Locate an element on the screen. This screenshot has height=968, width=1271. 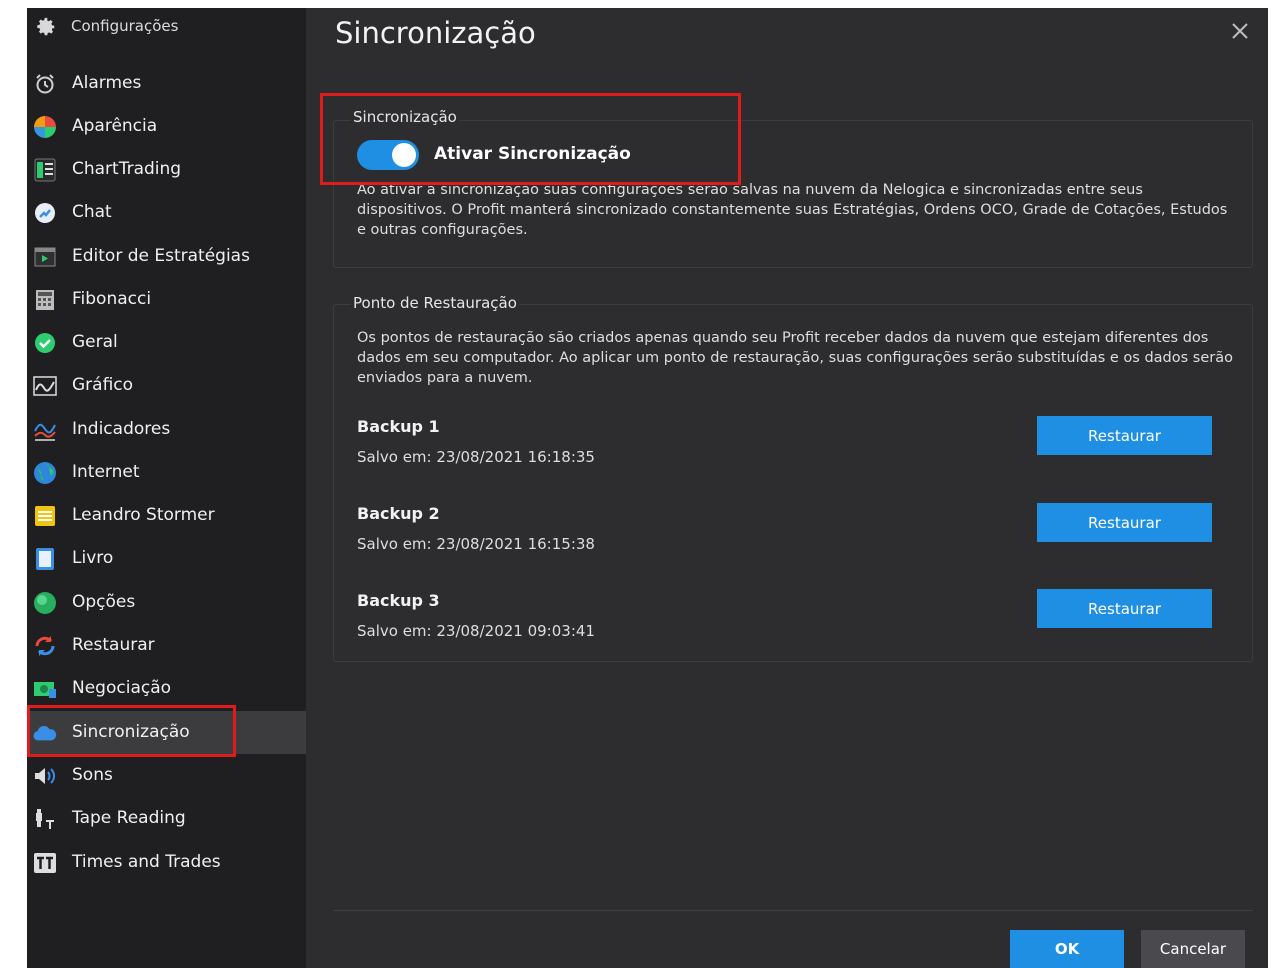
gear-icon is located at coordinates (46, 26).